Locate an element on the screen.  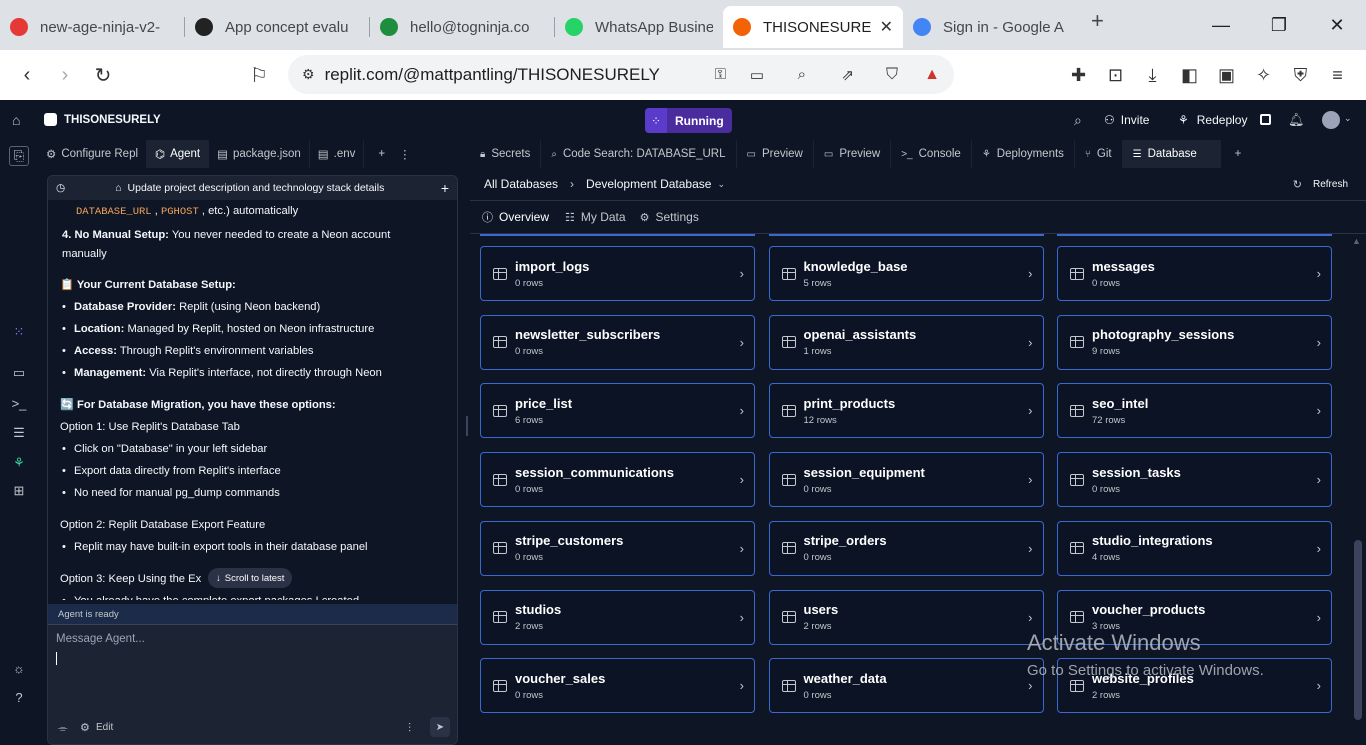
avatar is located at coordinates (1331, 120).